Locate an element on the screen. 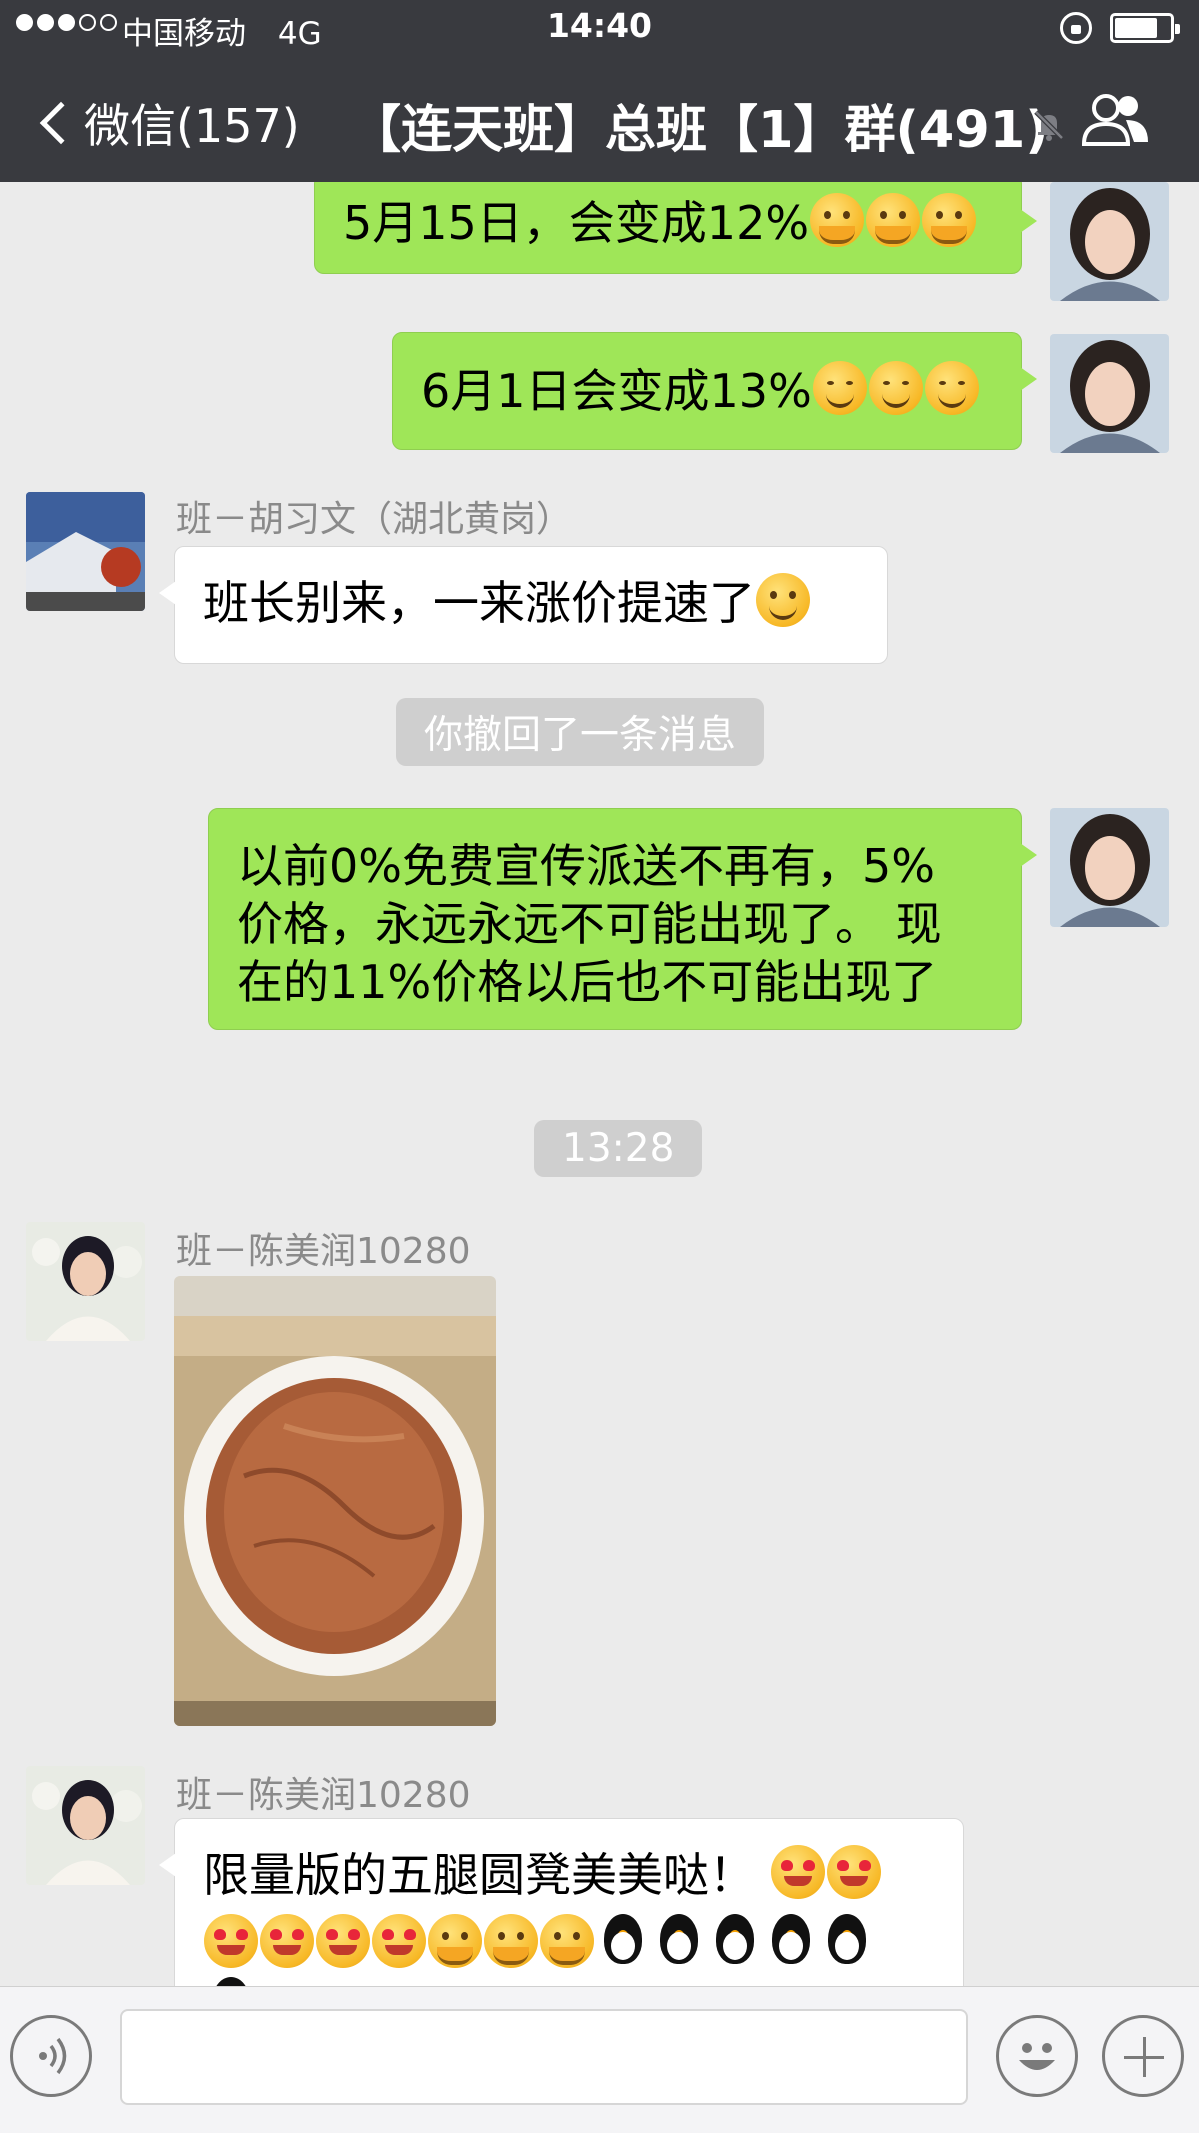  top-bar: 中国移动 4G 14:40 微信(157) 【连天班】总班【1】群(491) is located at coordinates (599, 91).